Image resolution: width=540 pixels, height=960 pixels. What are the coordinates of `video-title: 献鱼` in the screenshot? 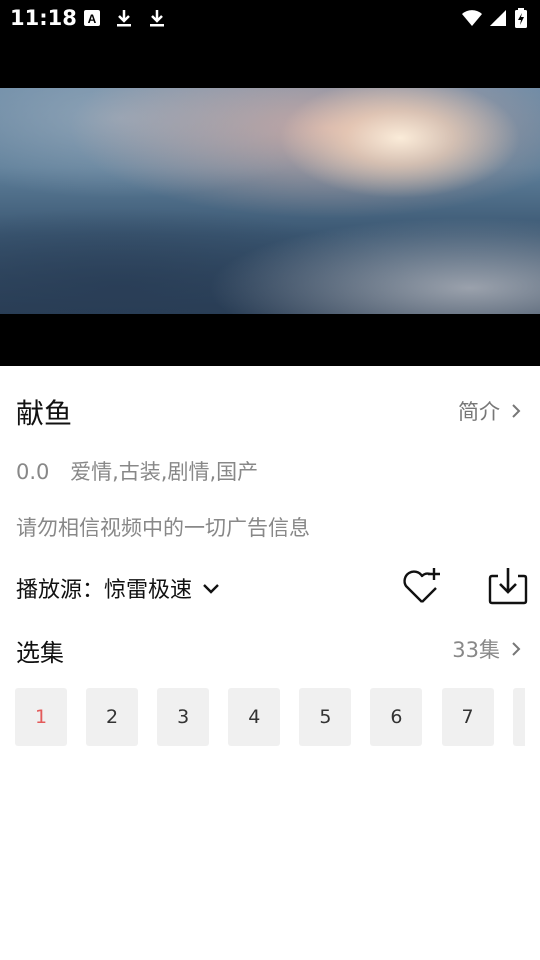 It's located at (44, 413).